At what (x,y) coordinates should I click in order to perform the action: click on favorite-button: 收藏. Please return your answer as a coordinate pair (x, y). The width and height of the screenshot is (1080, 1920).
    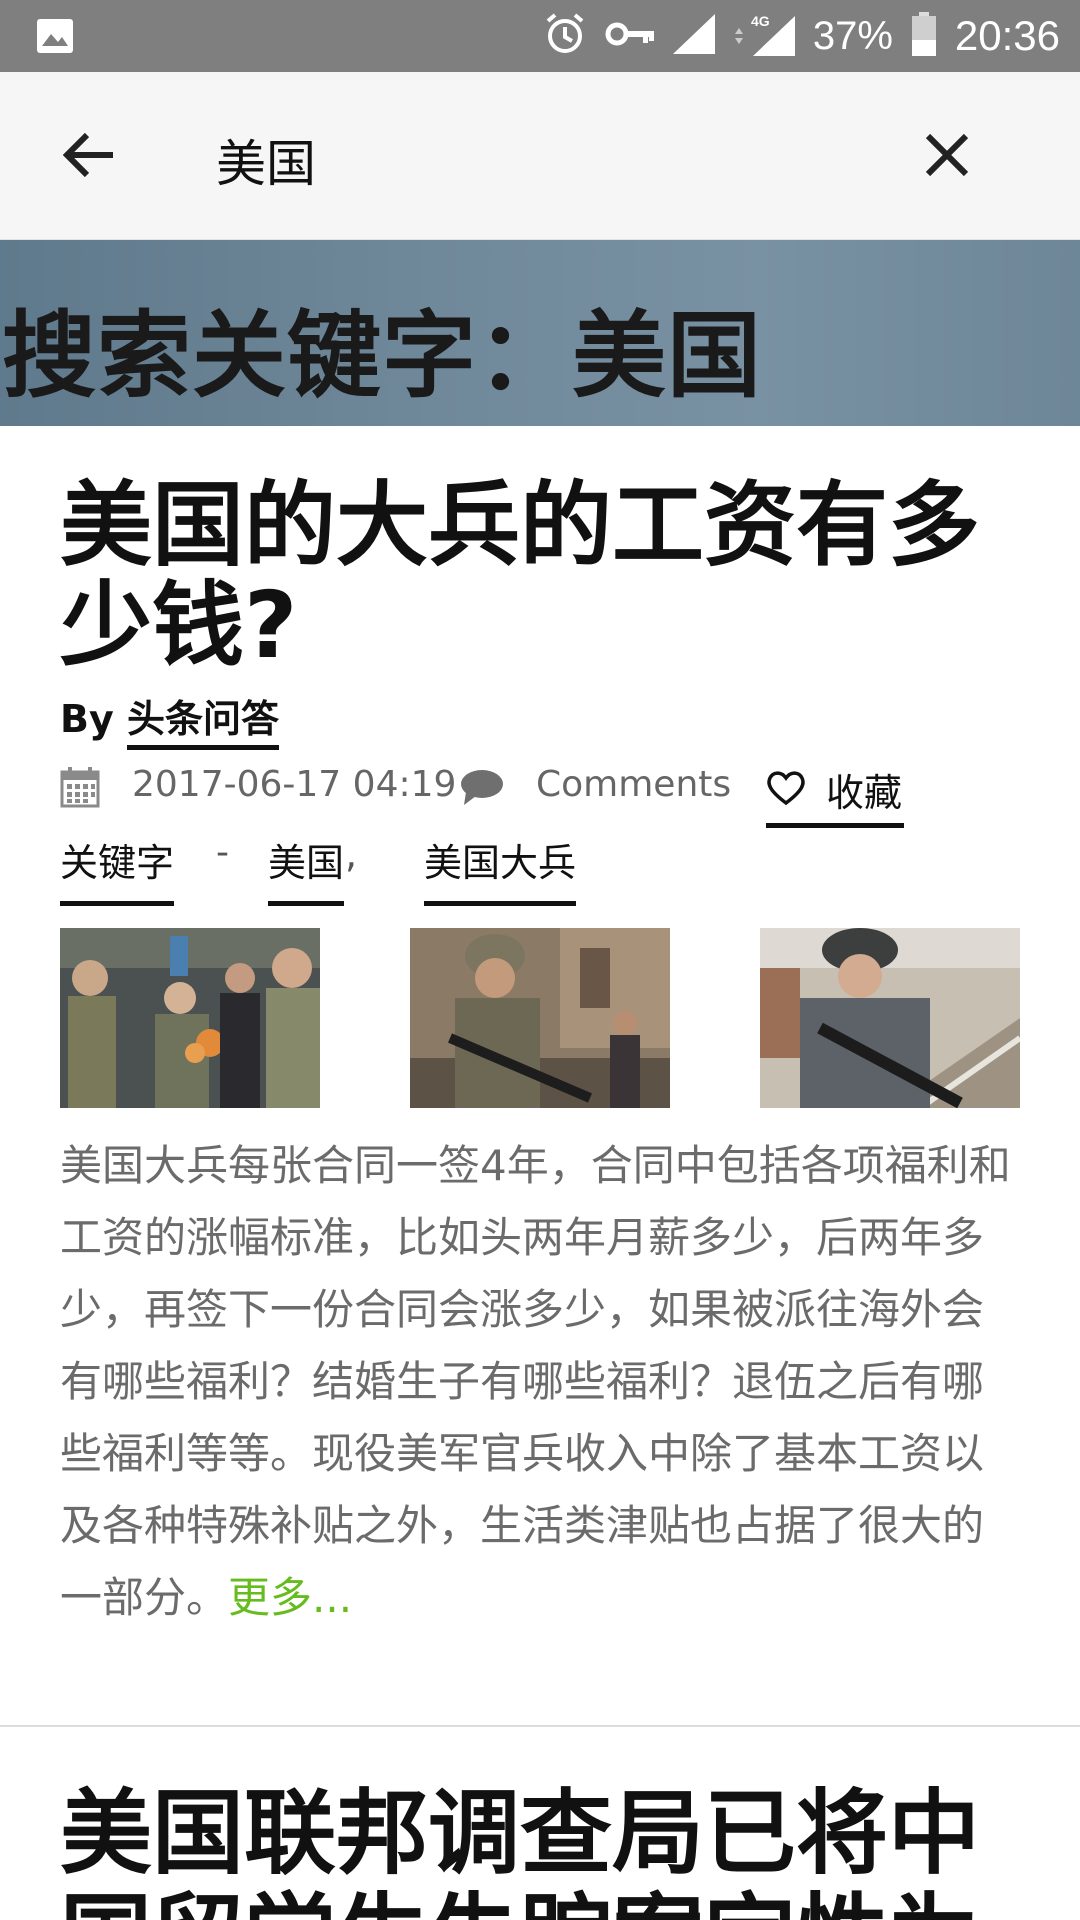
    Looking at the image, I should click on (835, 792).